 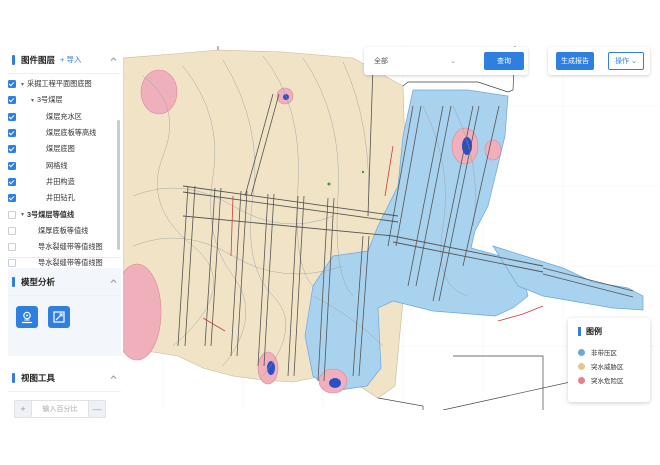 I want to click on view-tools-panel: 视图工具 + 输入百分比 —, so click(x=64, y=391).